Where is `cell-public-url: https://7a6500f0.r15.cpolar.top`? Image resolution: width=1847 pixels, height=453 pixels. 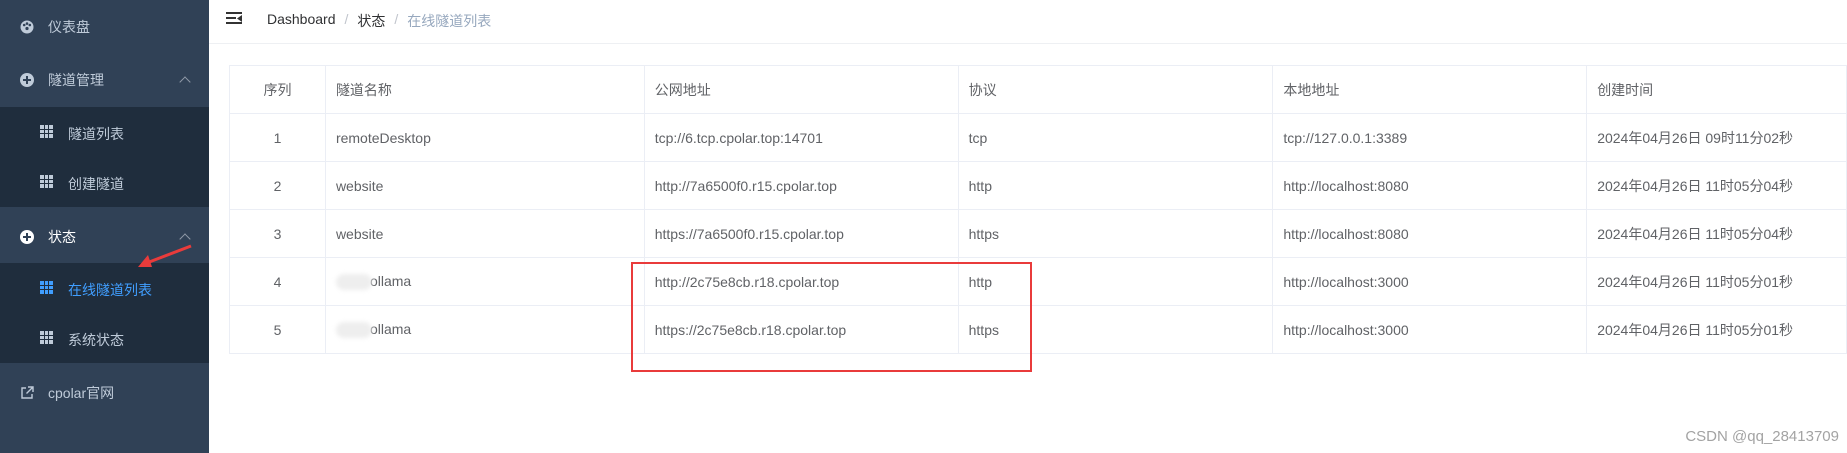 cell-public-url: https://7a6500f0.r15.cpolar.top is located at coordinates (801, 233).